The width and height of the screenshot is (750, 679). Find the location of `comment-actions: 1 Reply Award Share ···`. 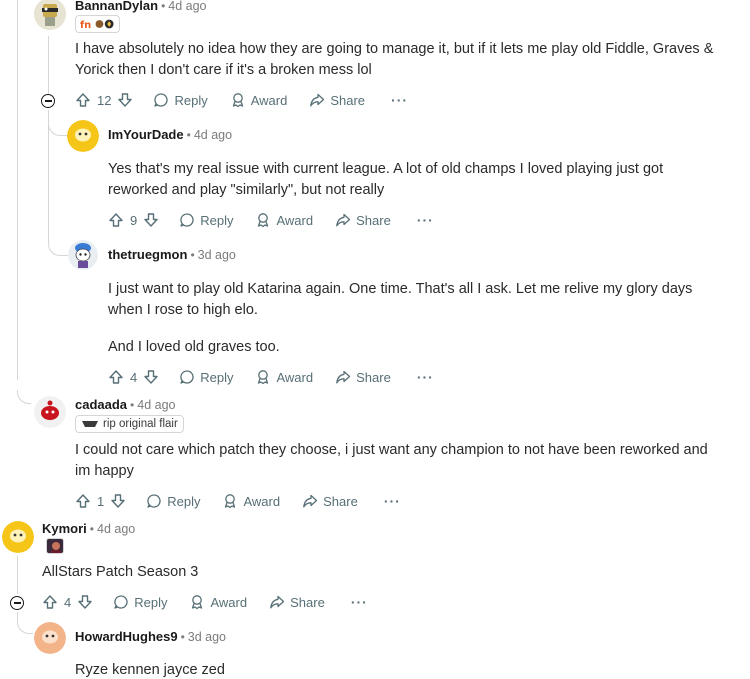

comment-actions: 1 Reply Award Share ··· is located at coordinates (238, 501).